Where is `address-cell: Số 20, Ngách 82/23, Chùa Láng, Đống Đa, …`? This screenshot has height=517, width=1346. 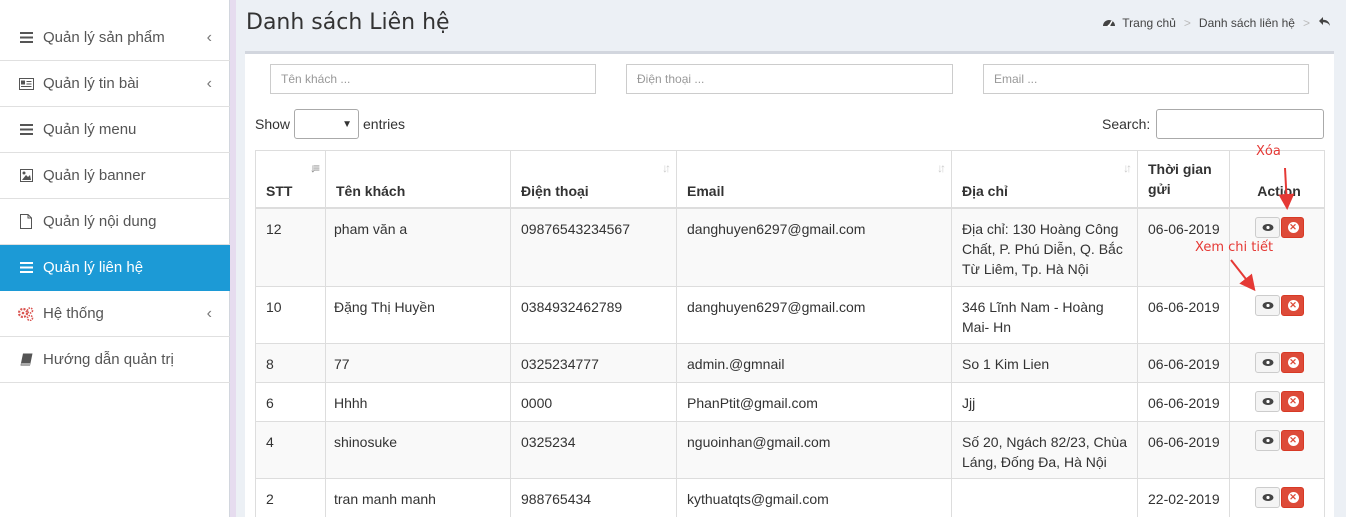 address-cell: Số 20, Ngách 82/23, Chùa Láng, Đống Đa, … is located at coordinates (1044, 449).